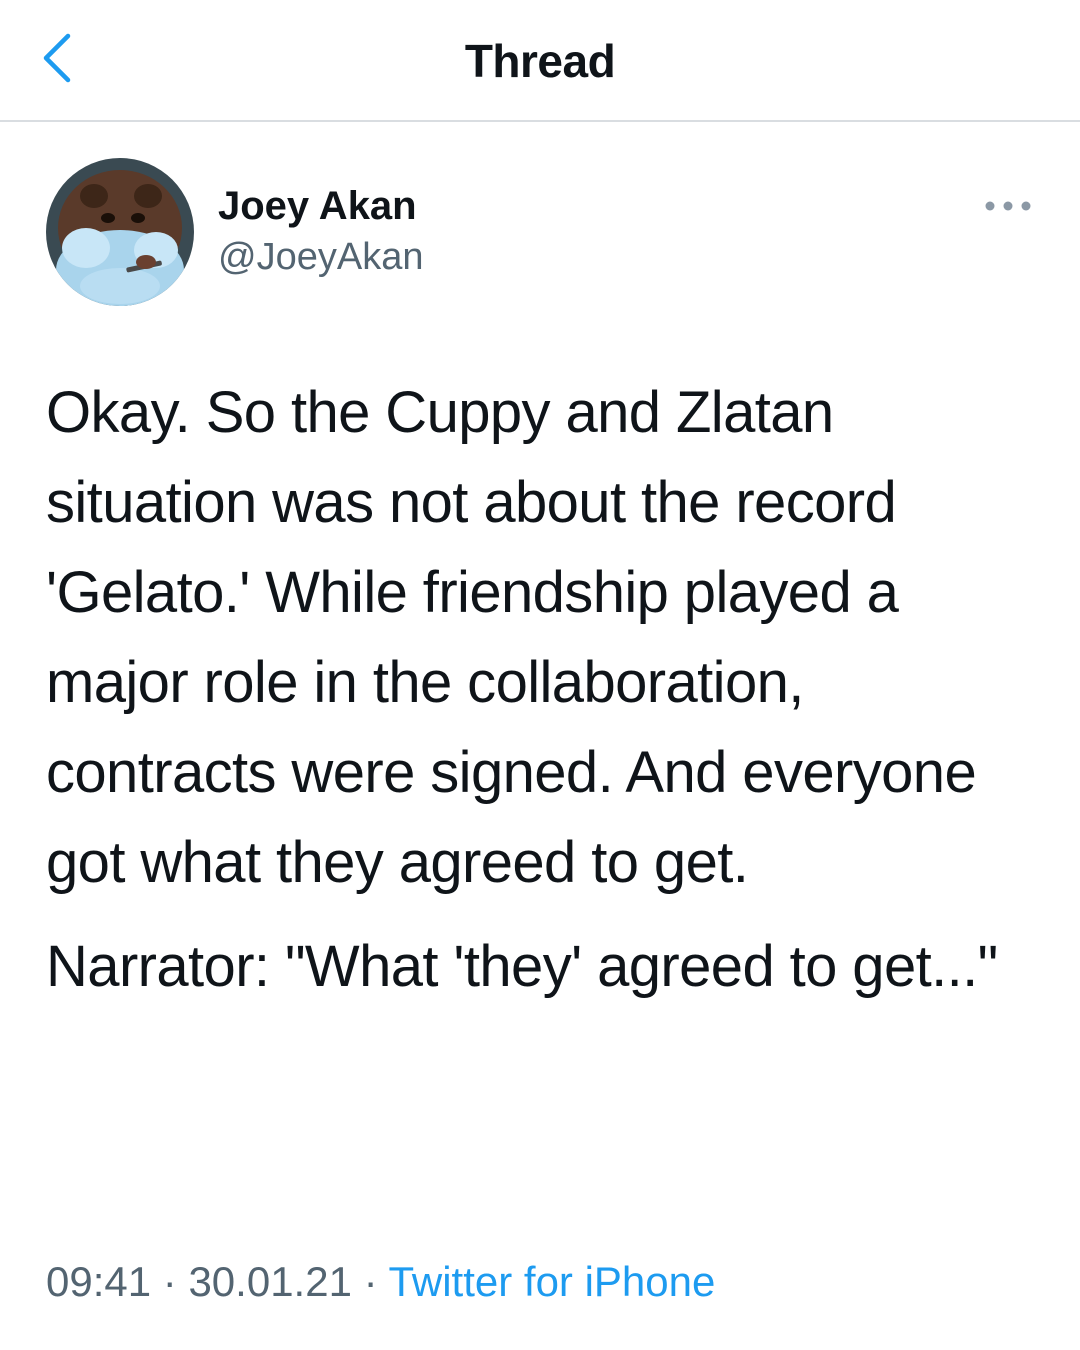 This screenshot has width=1080, height=1350. Describe the element at coordinates (552, 1281) in the screenshot. I see `tweet-source-link: Twitter for iPhone` at that location.